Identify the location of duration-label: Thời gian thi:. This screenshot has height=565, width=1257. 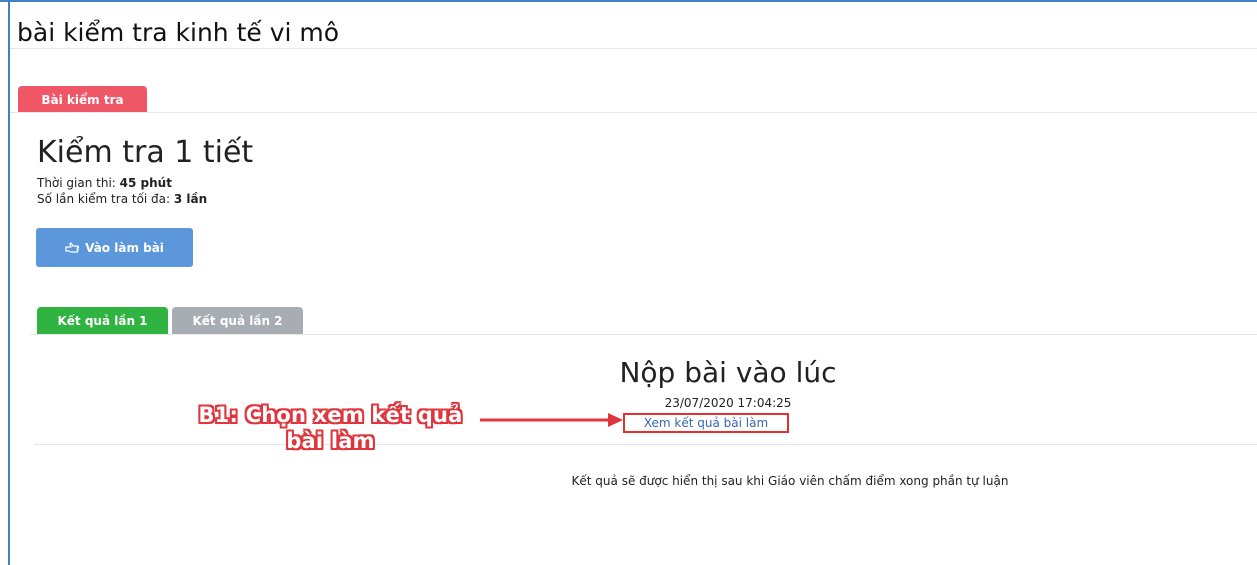
(78, 183).